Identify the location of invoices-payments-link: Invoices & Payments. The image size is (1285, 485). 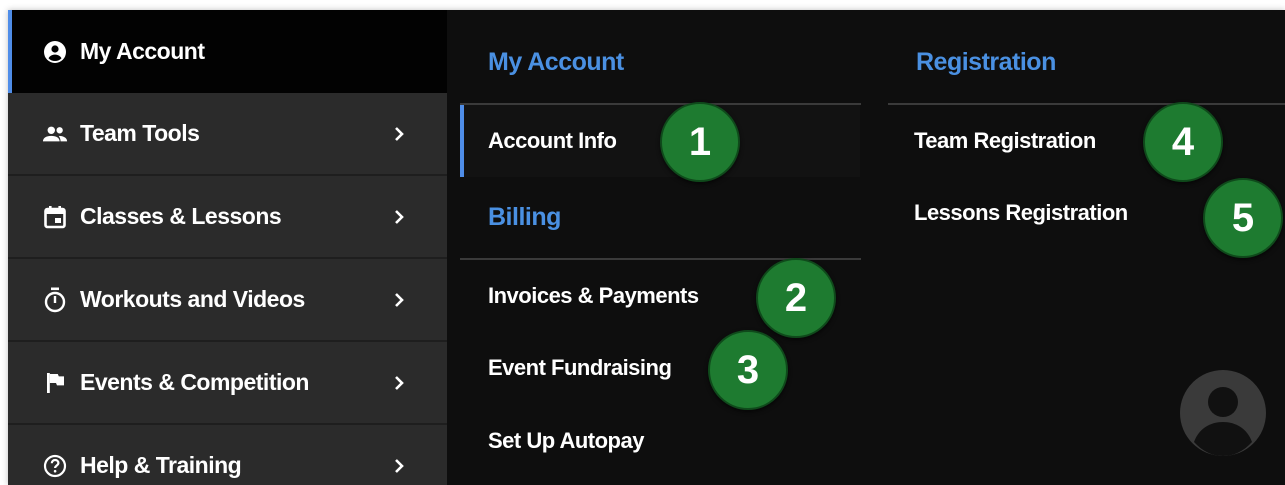
(593, 296).